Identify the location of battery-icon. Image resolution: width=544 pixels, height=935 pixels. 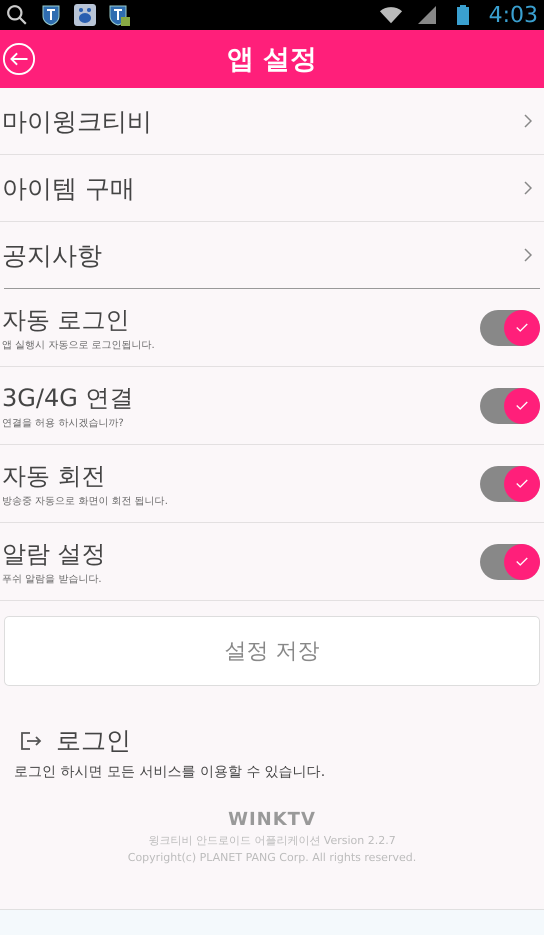
(462, 15).